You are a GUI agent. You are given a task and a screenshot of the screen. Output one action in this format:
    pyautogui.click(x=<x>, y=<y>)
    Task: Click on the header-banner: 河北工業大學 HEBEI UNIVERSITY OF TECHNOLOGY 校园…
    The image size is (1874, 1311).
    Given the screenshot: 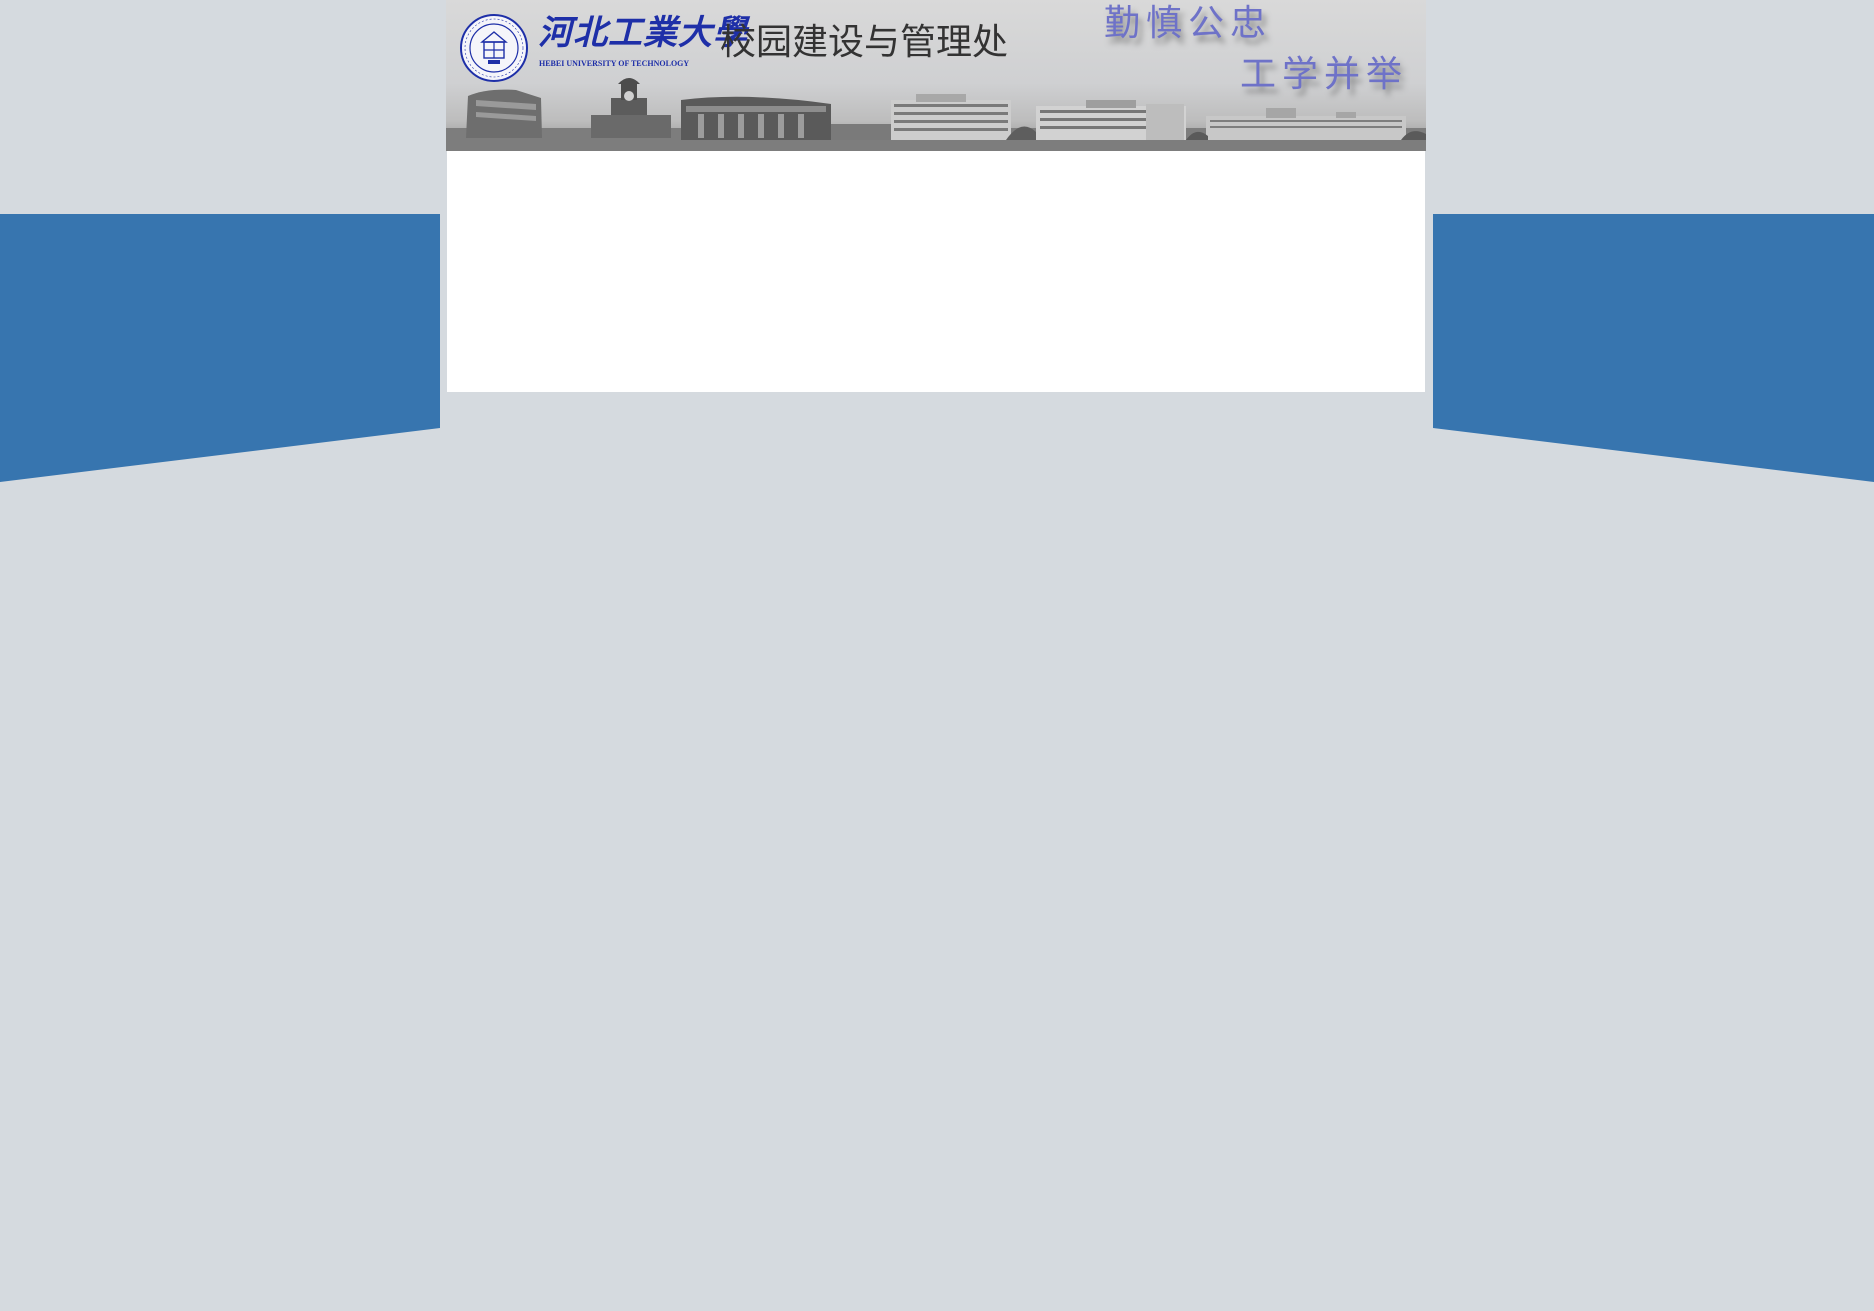 What is the action you would take?
    pyautogui.click(x=936, y=75)
    